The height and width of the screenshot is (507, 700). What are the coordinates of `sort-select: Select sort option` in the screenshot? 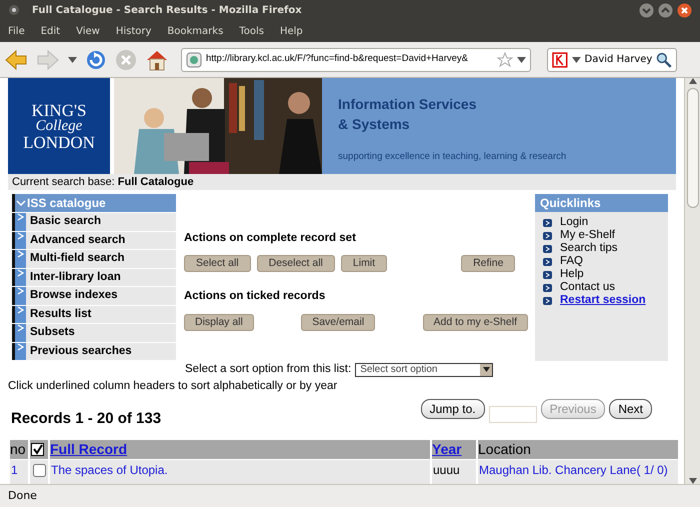 It's located at (424, 369).